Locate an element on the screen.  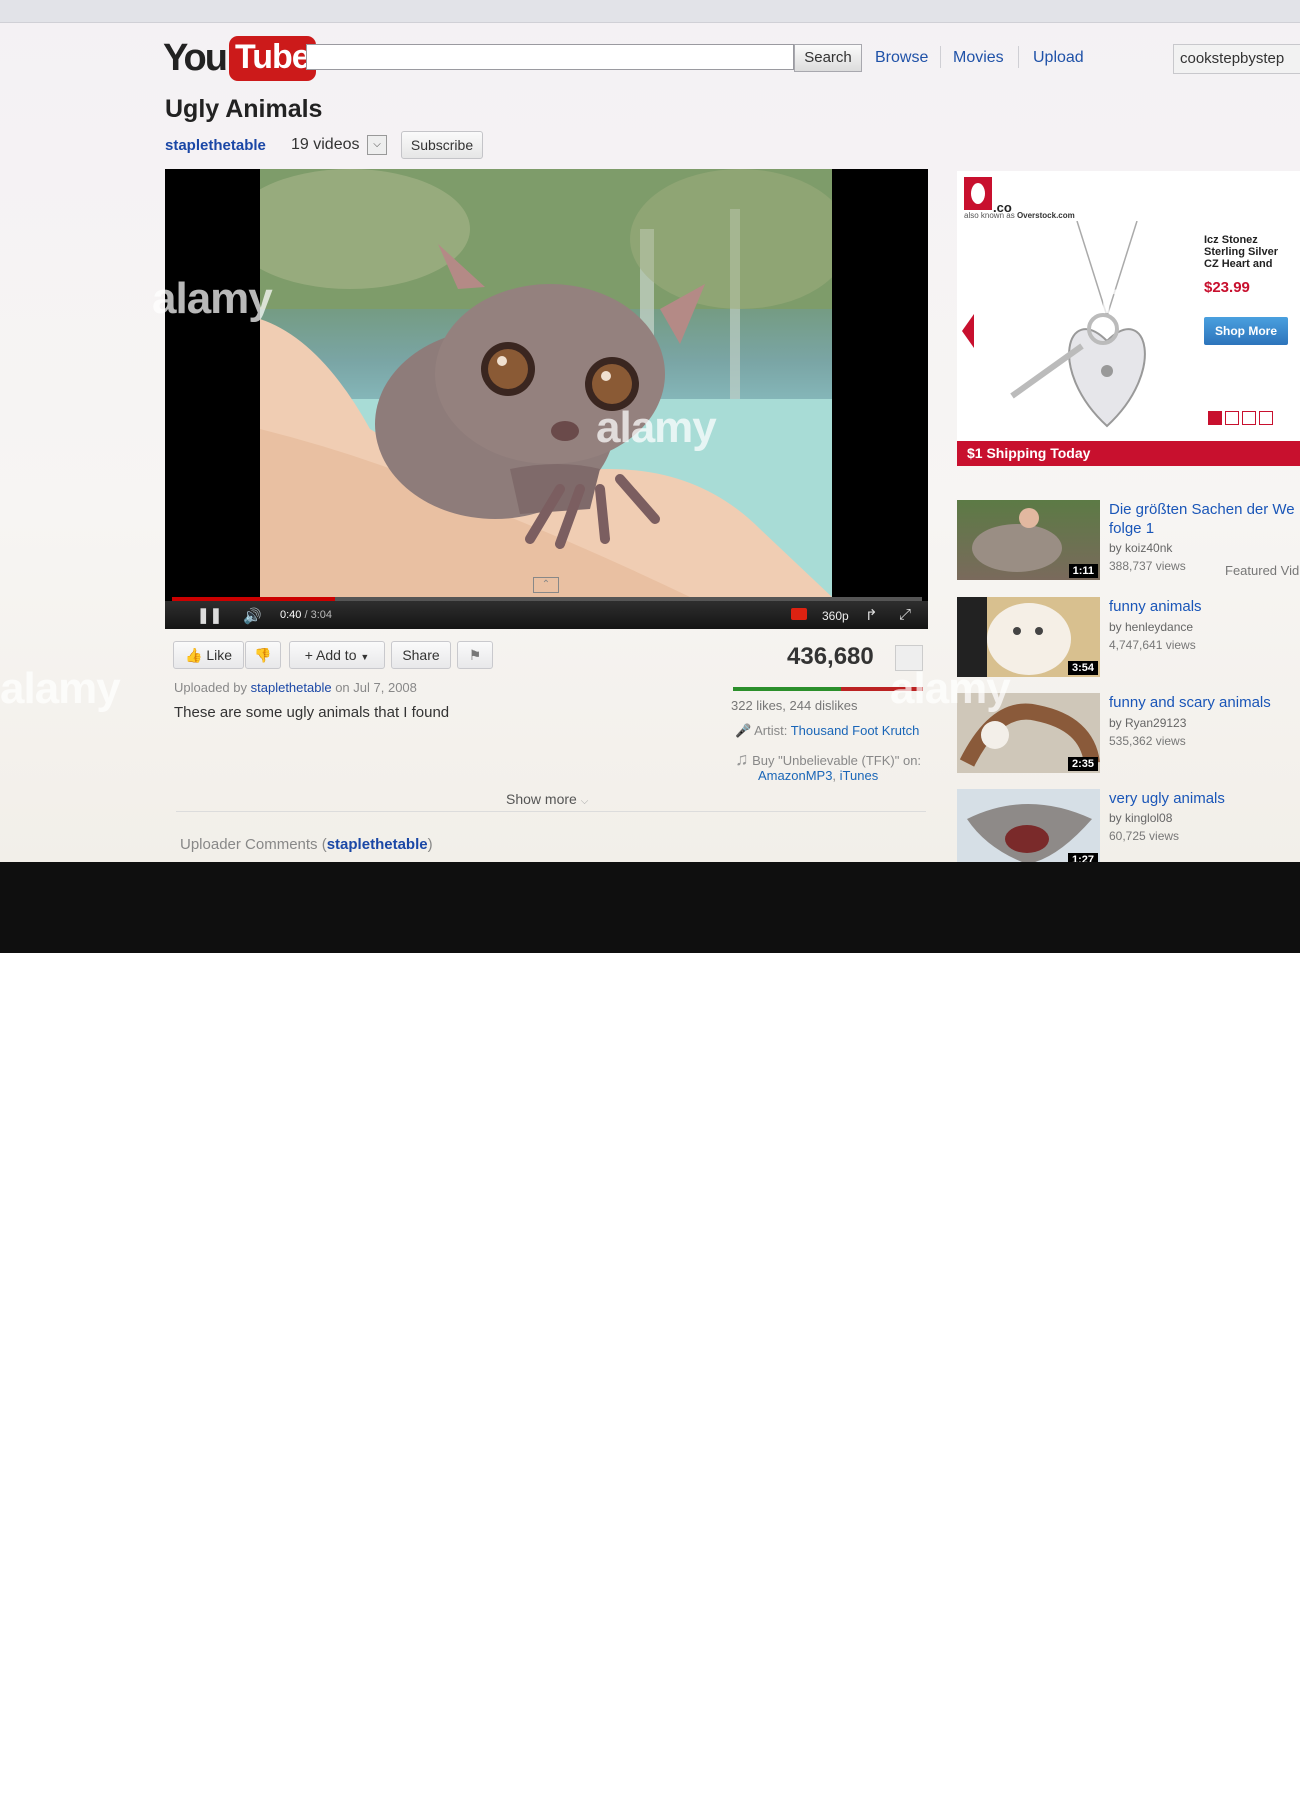
time-total: / 3:04 is located at coordinates (318, 615).